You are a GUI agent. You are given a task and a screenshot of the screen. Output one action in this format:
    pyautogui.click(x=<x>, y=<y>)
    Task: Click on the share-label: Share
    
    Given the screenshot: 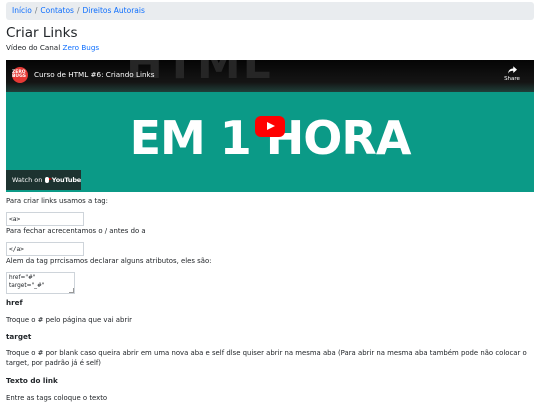 What is the action you would take?
    pyautogui.click(x=512, y=79)
    